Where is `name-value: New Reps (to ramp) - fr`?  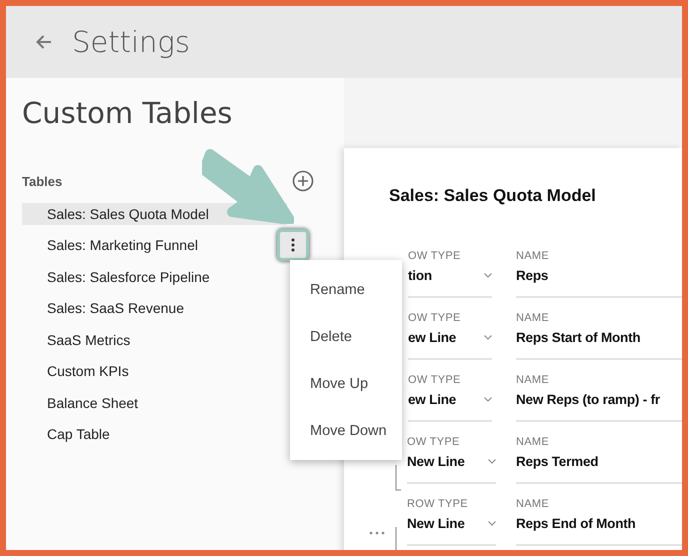 name-value: New Reps (to ramp) - fr is located at coordinates (588, 399).